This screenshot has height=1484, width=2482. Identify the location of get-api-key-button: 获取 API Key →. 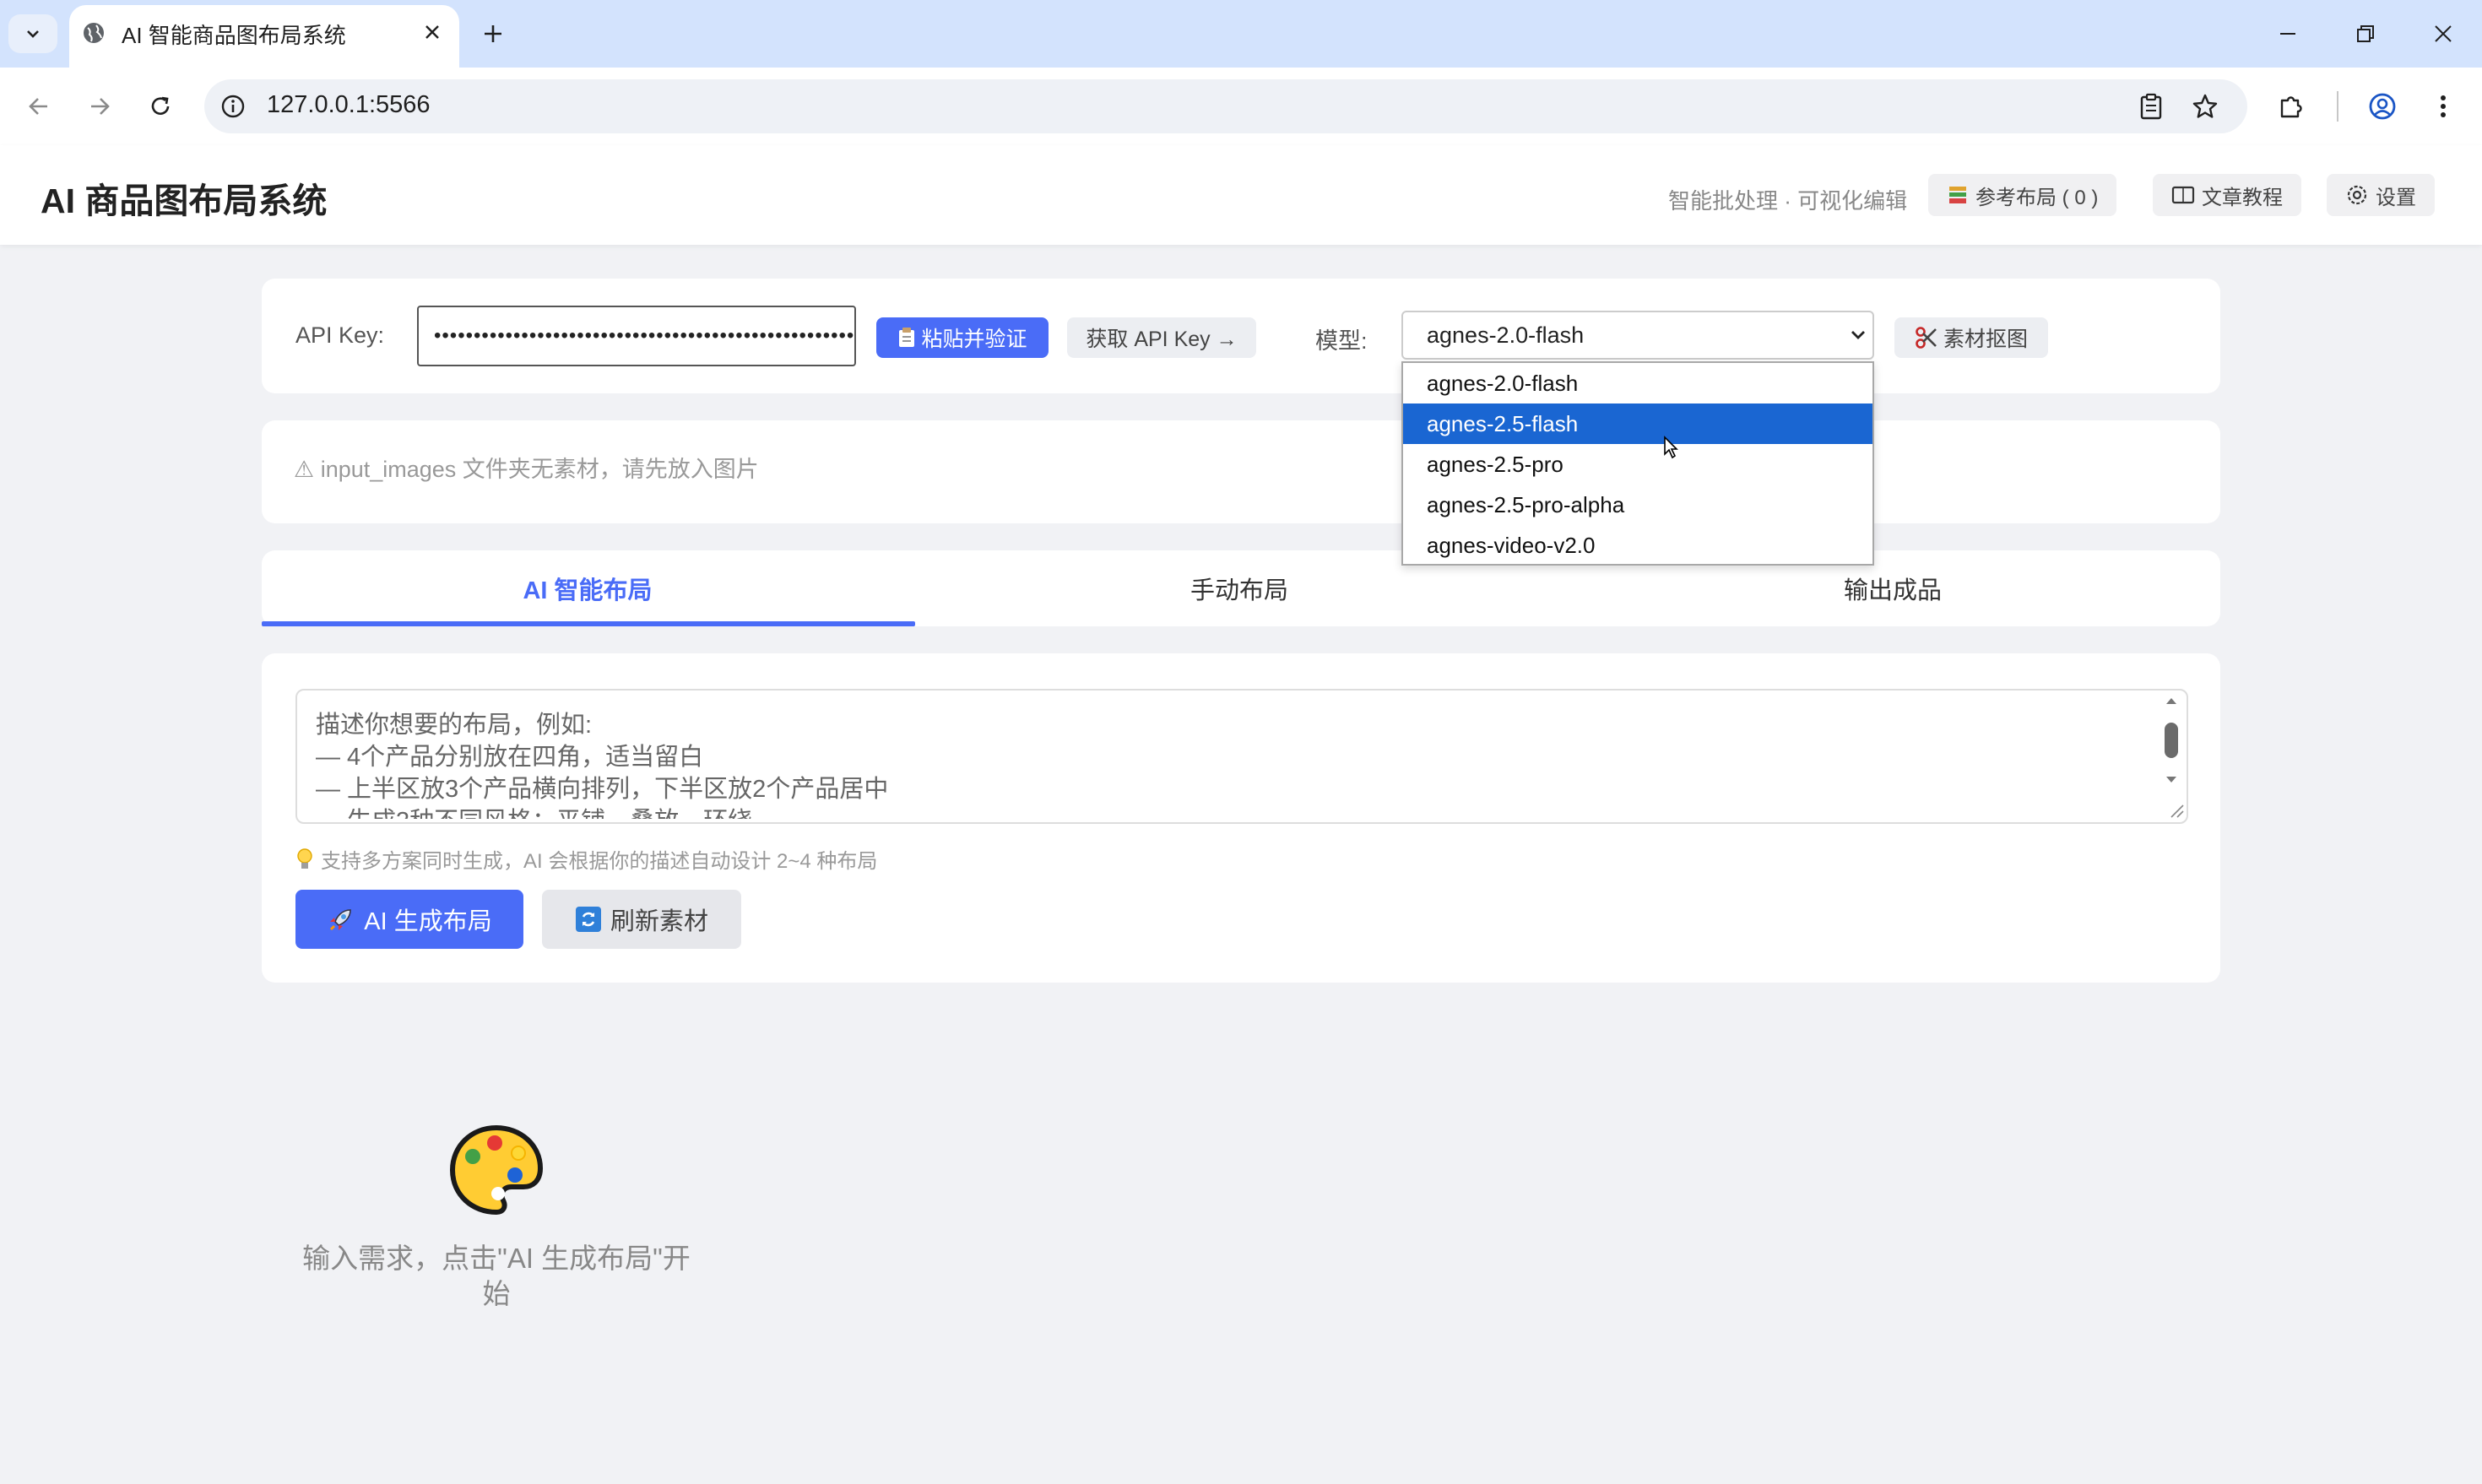
(1161, 337).